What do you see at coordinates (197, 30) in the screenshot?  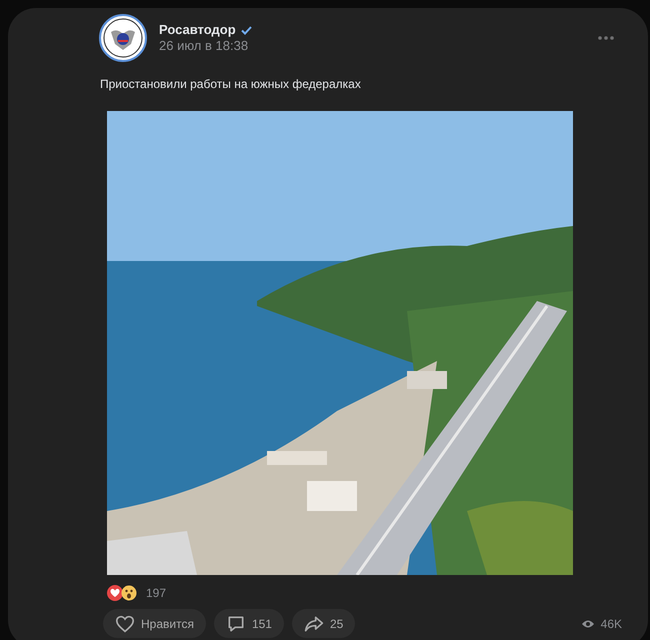 I see `author-name: Росавтодор` at bounding box center [197, 30].